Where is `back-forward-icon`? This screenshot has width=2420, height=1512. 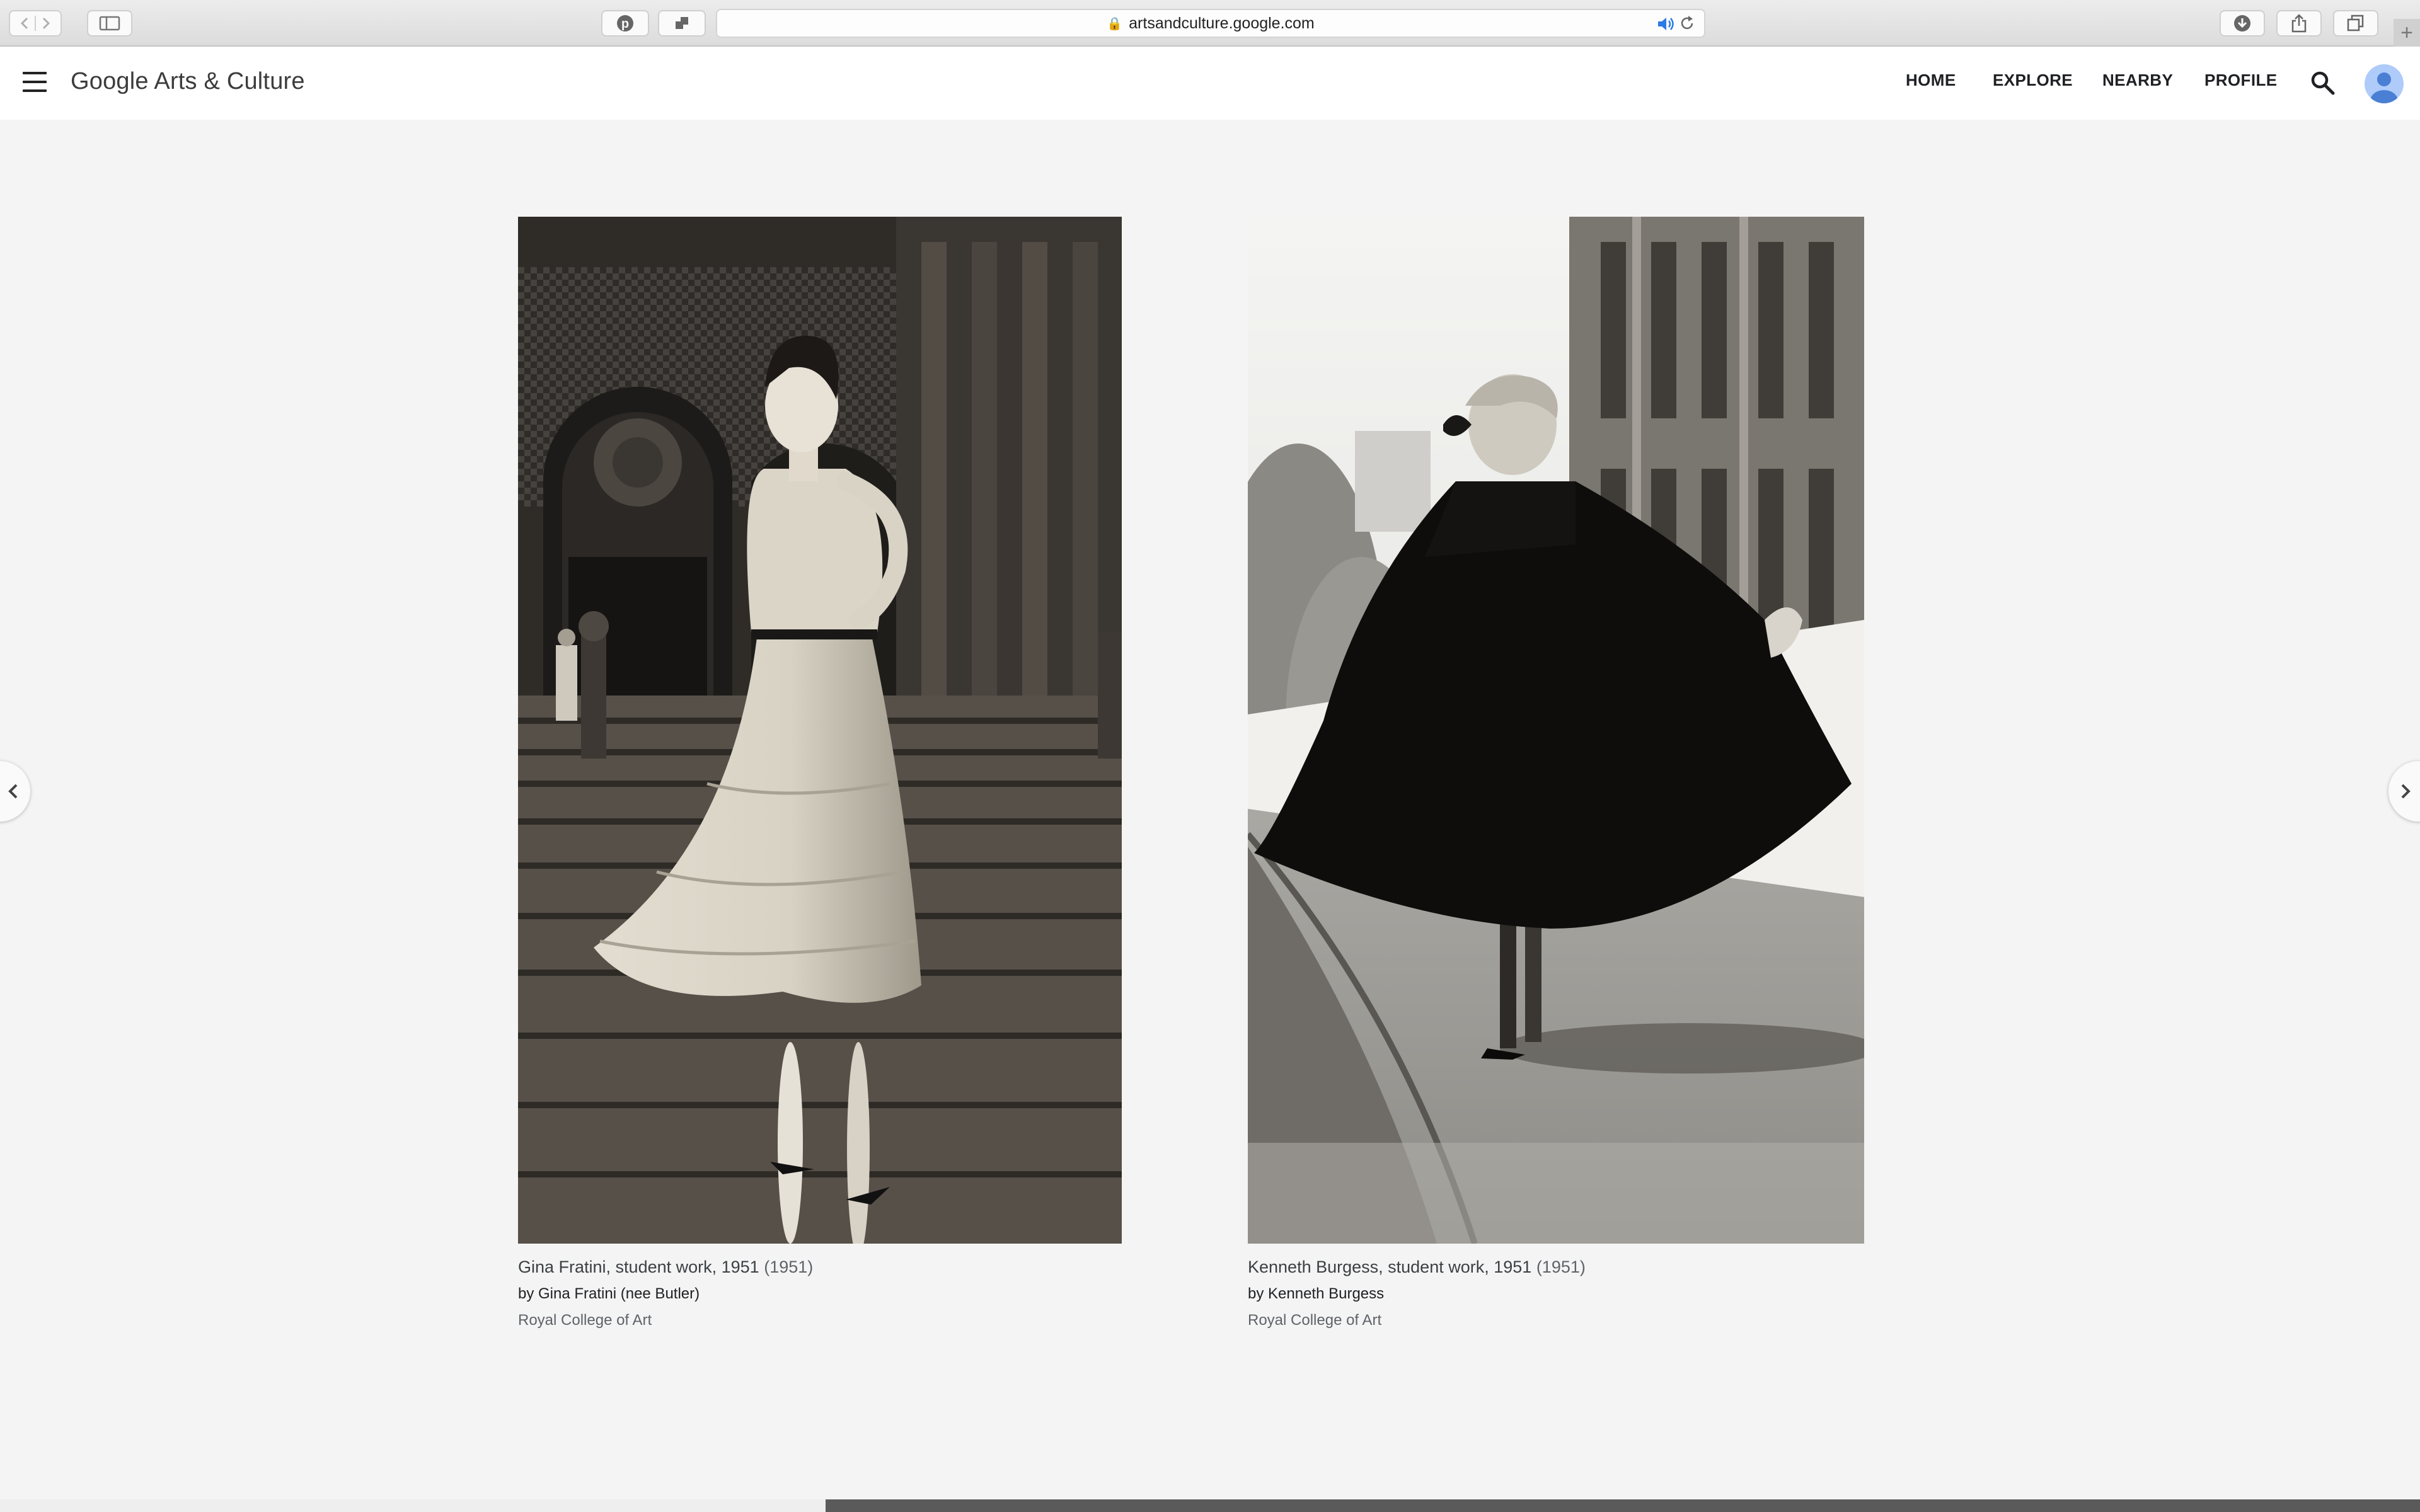 back-forward-icon is located at coordinates (35, 23).